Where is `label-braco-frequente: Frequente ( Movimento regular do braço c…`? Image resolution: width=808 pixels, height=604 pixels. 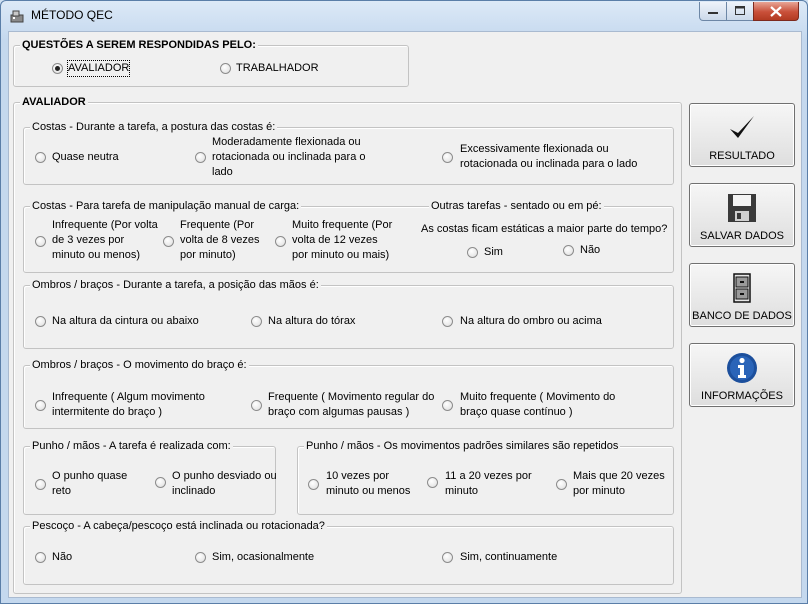 label-braco-frequente: Frequente ( Movimento regular do braço c… is located at coordinates (352, 405).